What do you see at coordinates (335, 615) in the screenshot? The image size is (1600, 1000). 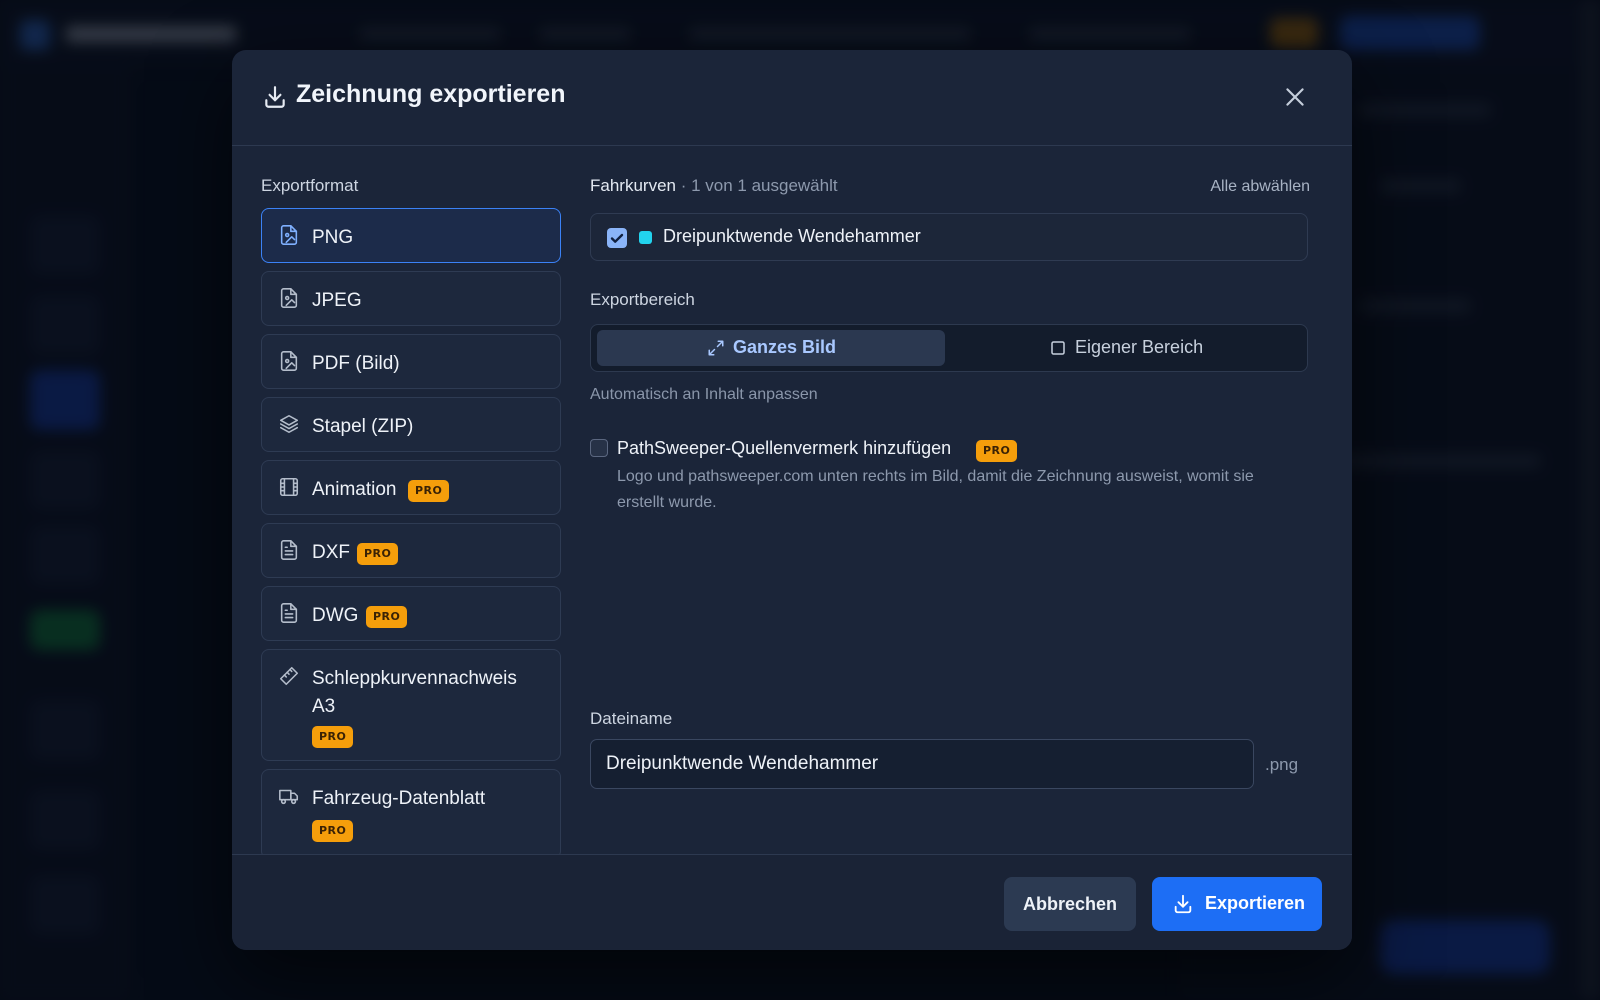 I see `format-option-label: DWG` at bounding box center [335, 615].